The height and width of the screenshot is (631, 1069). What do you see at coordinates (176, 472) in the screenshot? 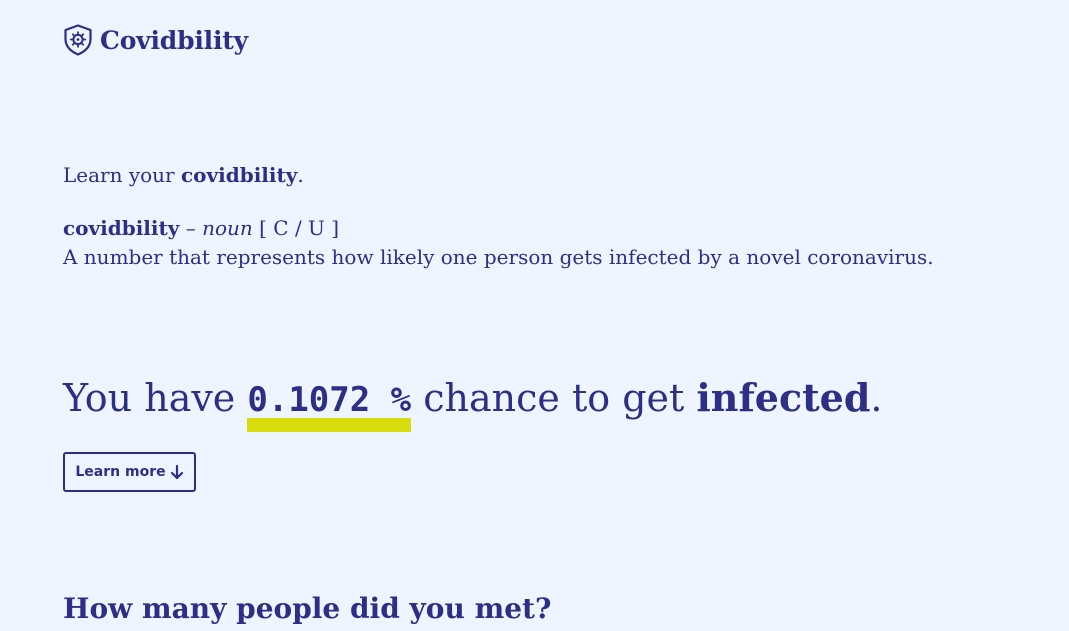
I see `arrow-down-icon` at bounding box center [176, 472].